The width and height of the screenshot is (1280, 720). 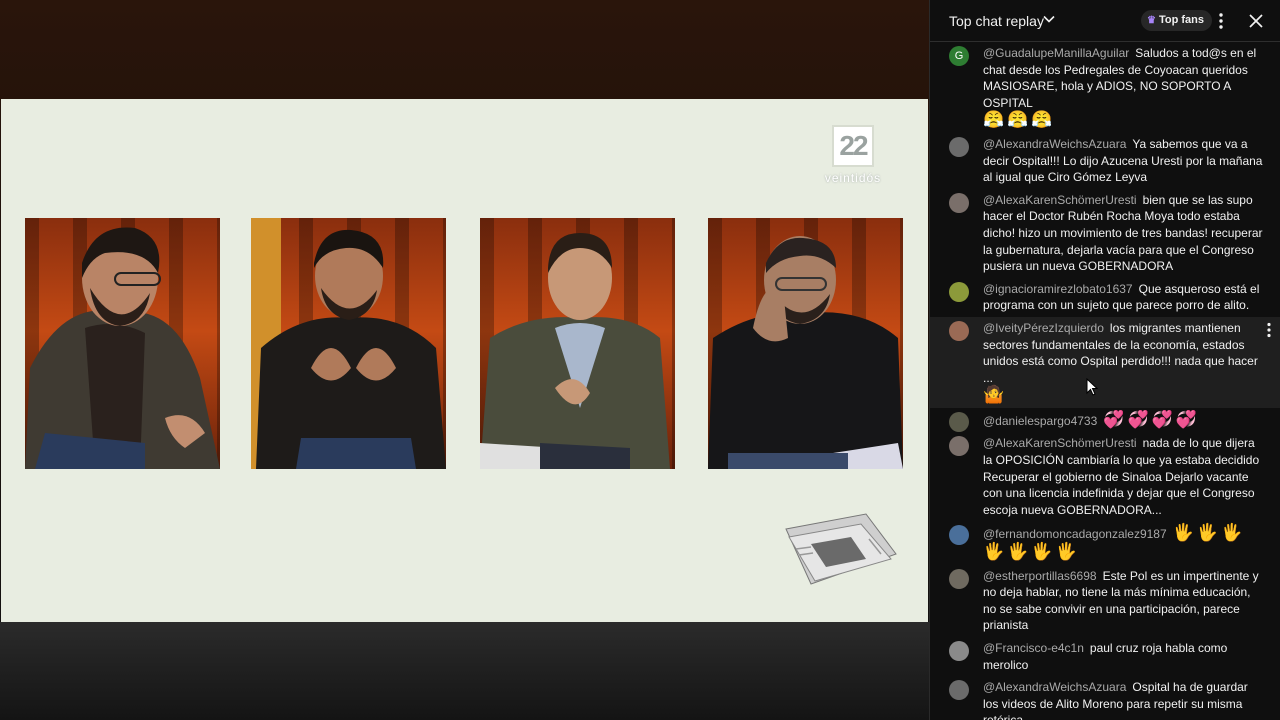 What do you see at coordinates (1040, 421) in the screenshot?
I see `message-author: @danielespargo4733` at bounding box center [1040, 421].